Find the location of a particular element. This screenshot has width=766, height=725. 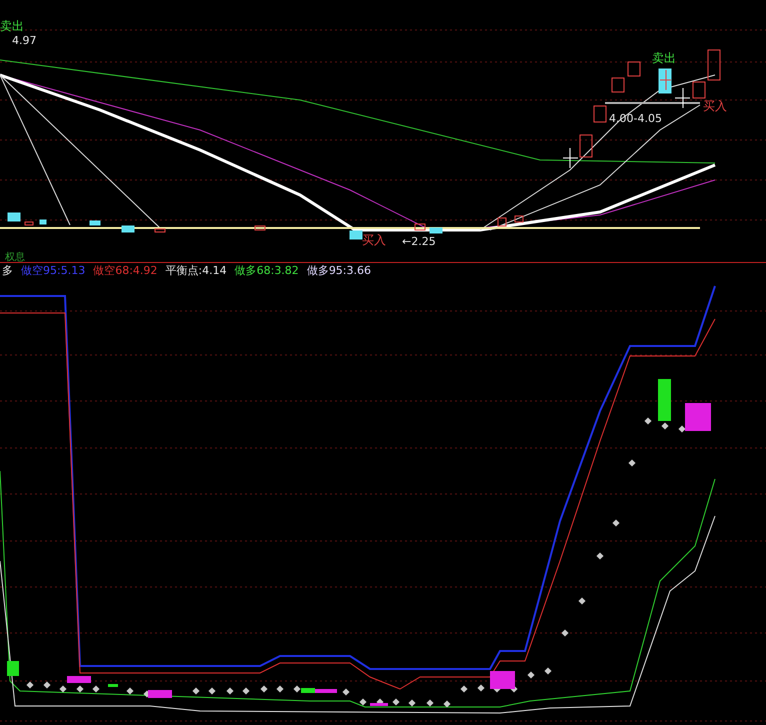

legend-label: 平衡点:4.14 is located at coordinates (196, 271).